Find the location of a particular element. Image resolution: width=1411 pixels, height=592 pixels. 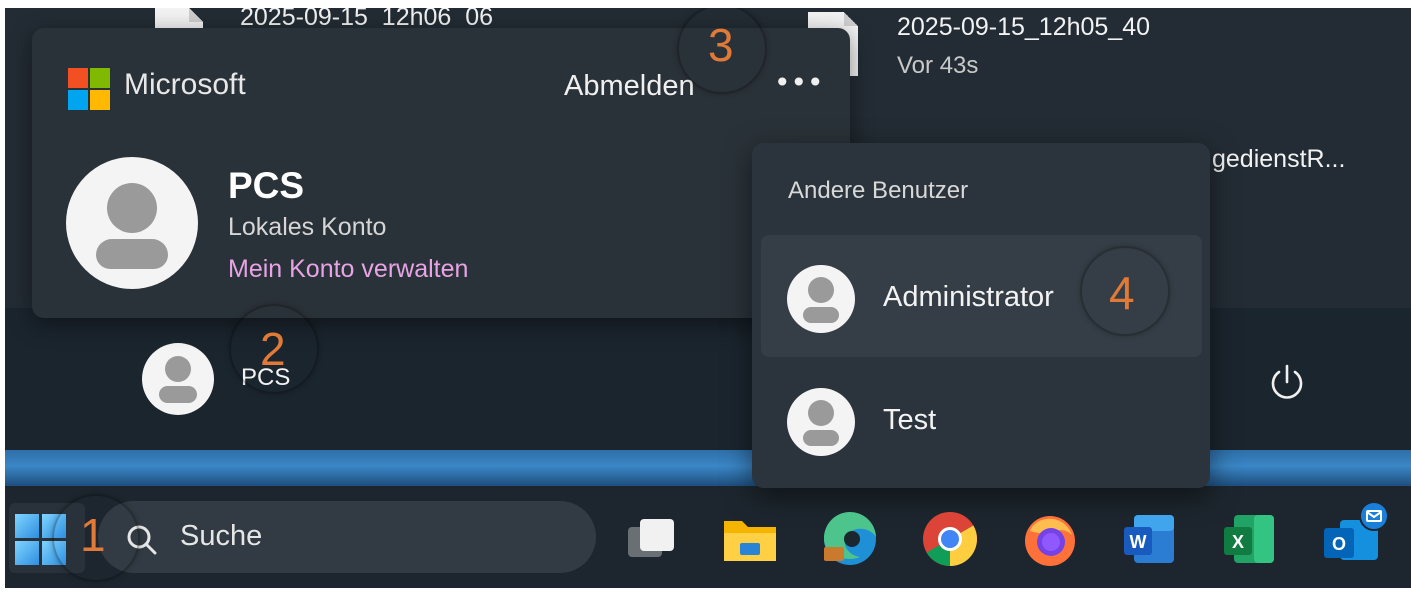

power-icon is located at coordinates (1287, 383).